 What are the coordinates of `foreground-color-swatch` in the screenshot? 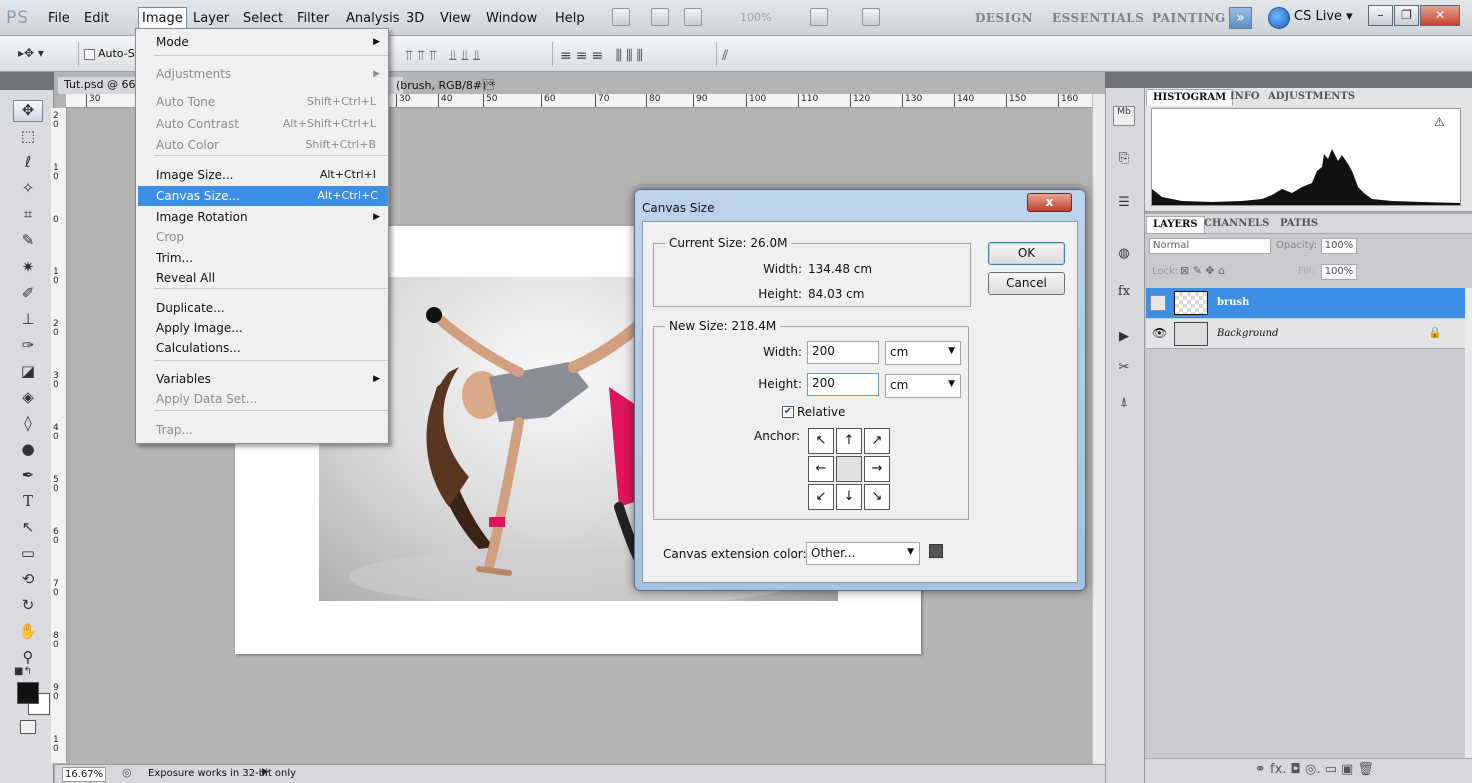 It's located at (28, 693).